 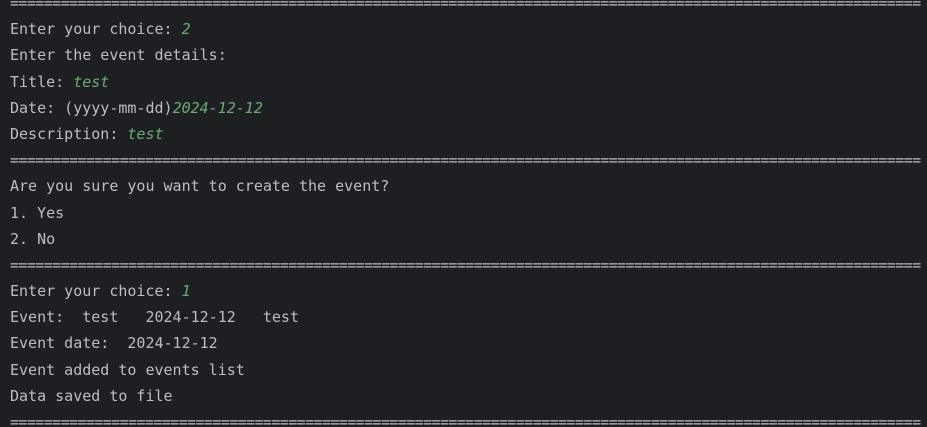 I want to click on output-line: Data saved to file, so click(x=91, y=395).